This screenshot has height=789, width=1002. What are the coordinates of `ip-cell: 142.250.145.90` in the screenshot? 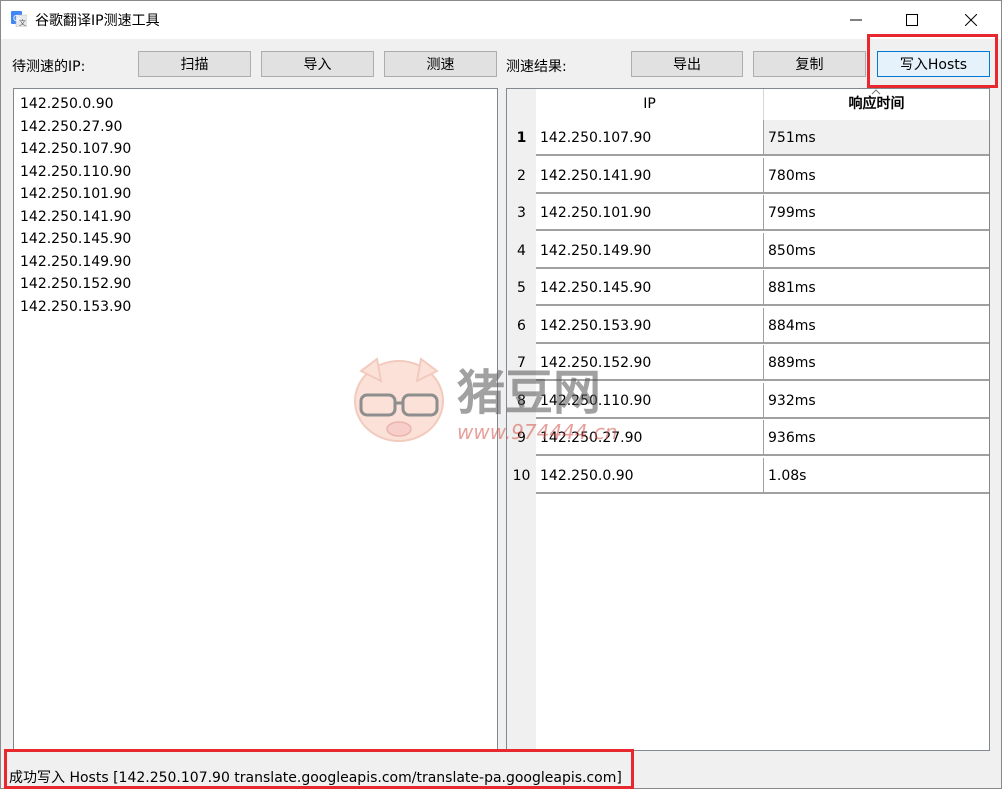 It's located at (650, 288).